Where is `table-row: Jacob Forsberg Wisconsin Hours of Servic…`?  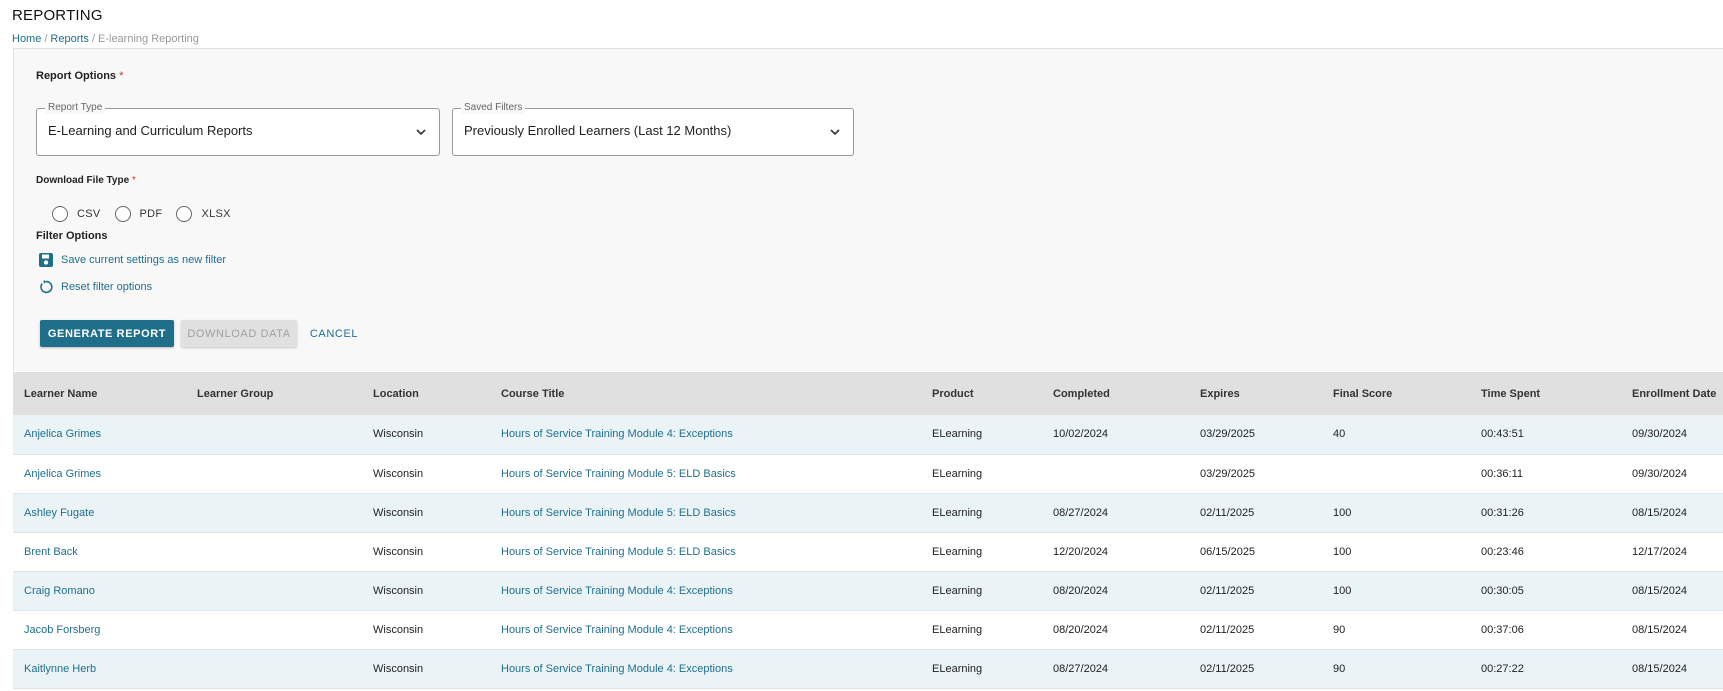 table-row: Jacob Forsberg Wisconsin Hours of Servic… is located at coordinates (868, 629).